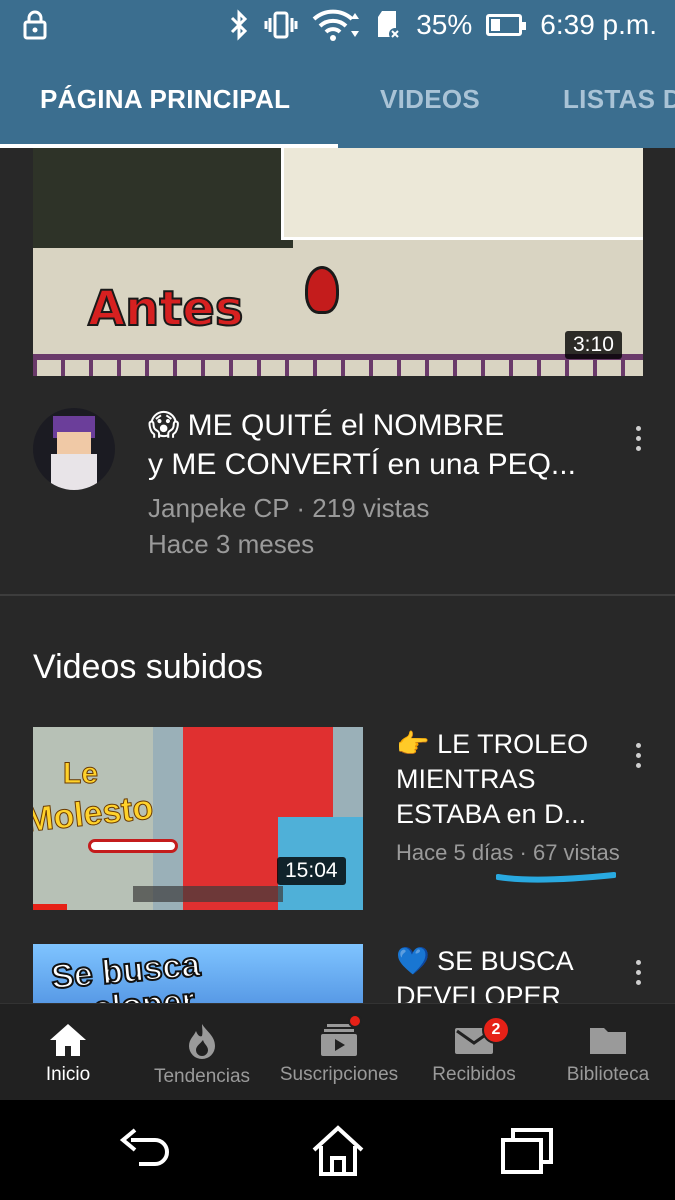  What do you see at coordinates (474, 1052) in the screenshot?
I see `nav-inbox: Recibidos 2` at bounding box center [474, 1052].